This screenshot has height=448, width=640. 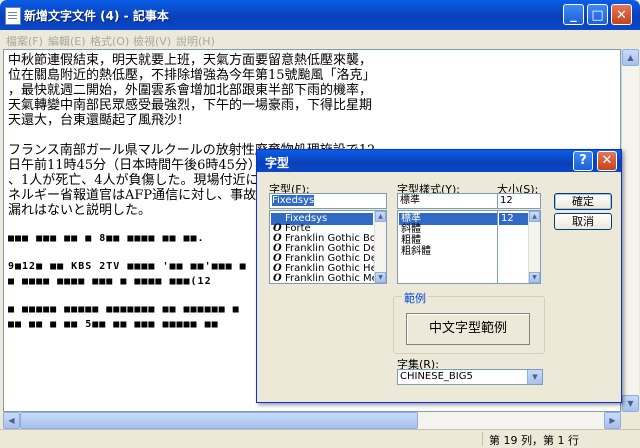 What do you see at coordinates (583, 161) in the screenshot?
I see `help-icon: ?` at bounding box center [583, 161].